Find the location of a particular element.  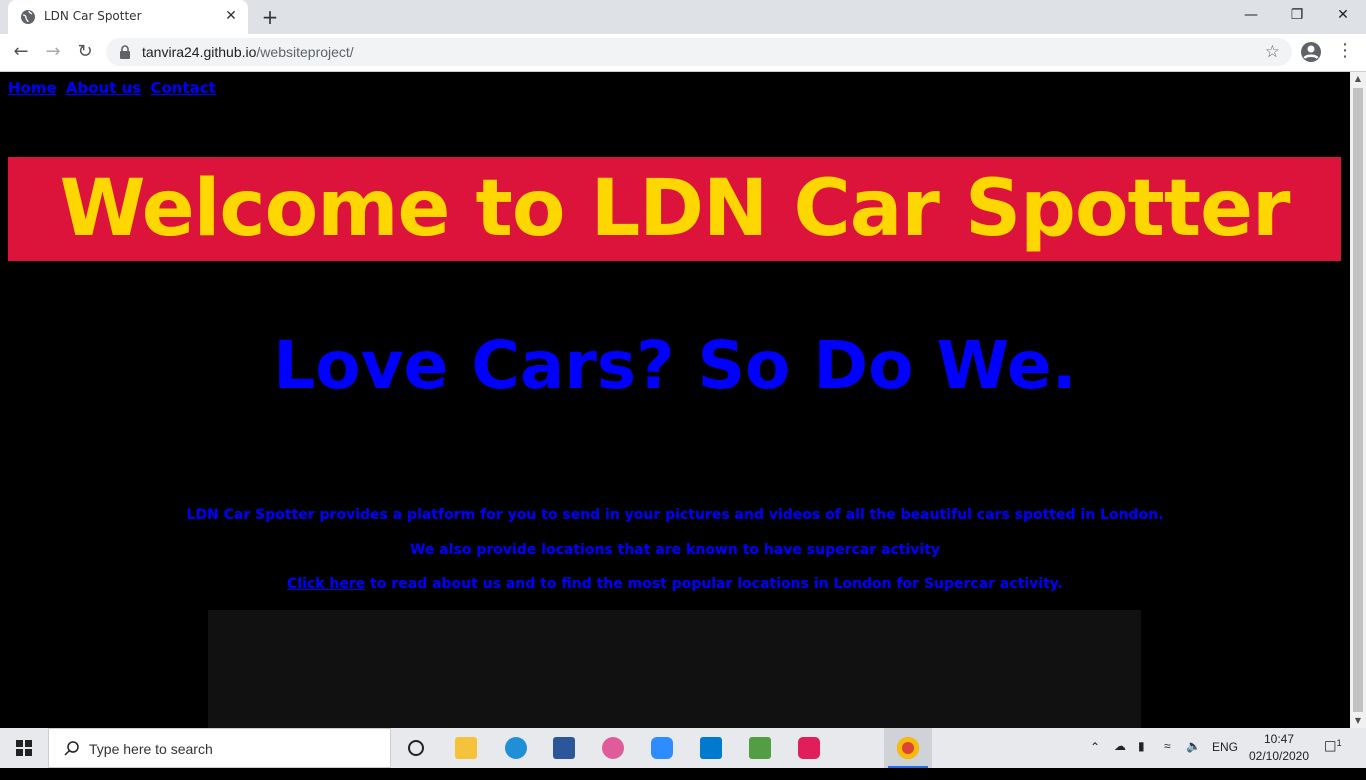

nav-about-link: About us is located at coordinates (103, 88).